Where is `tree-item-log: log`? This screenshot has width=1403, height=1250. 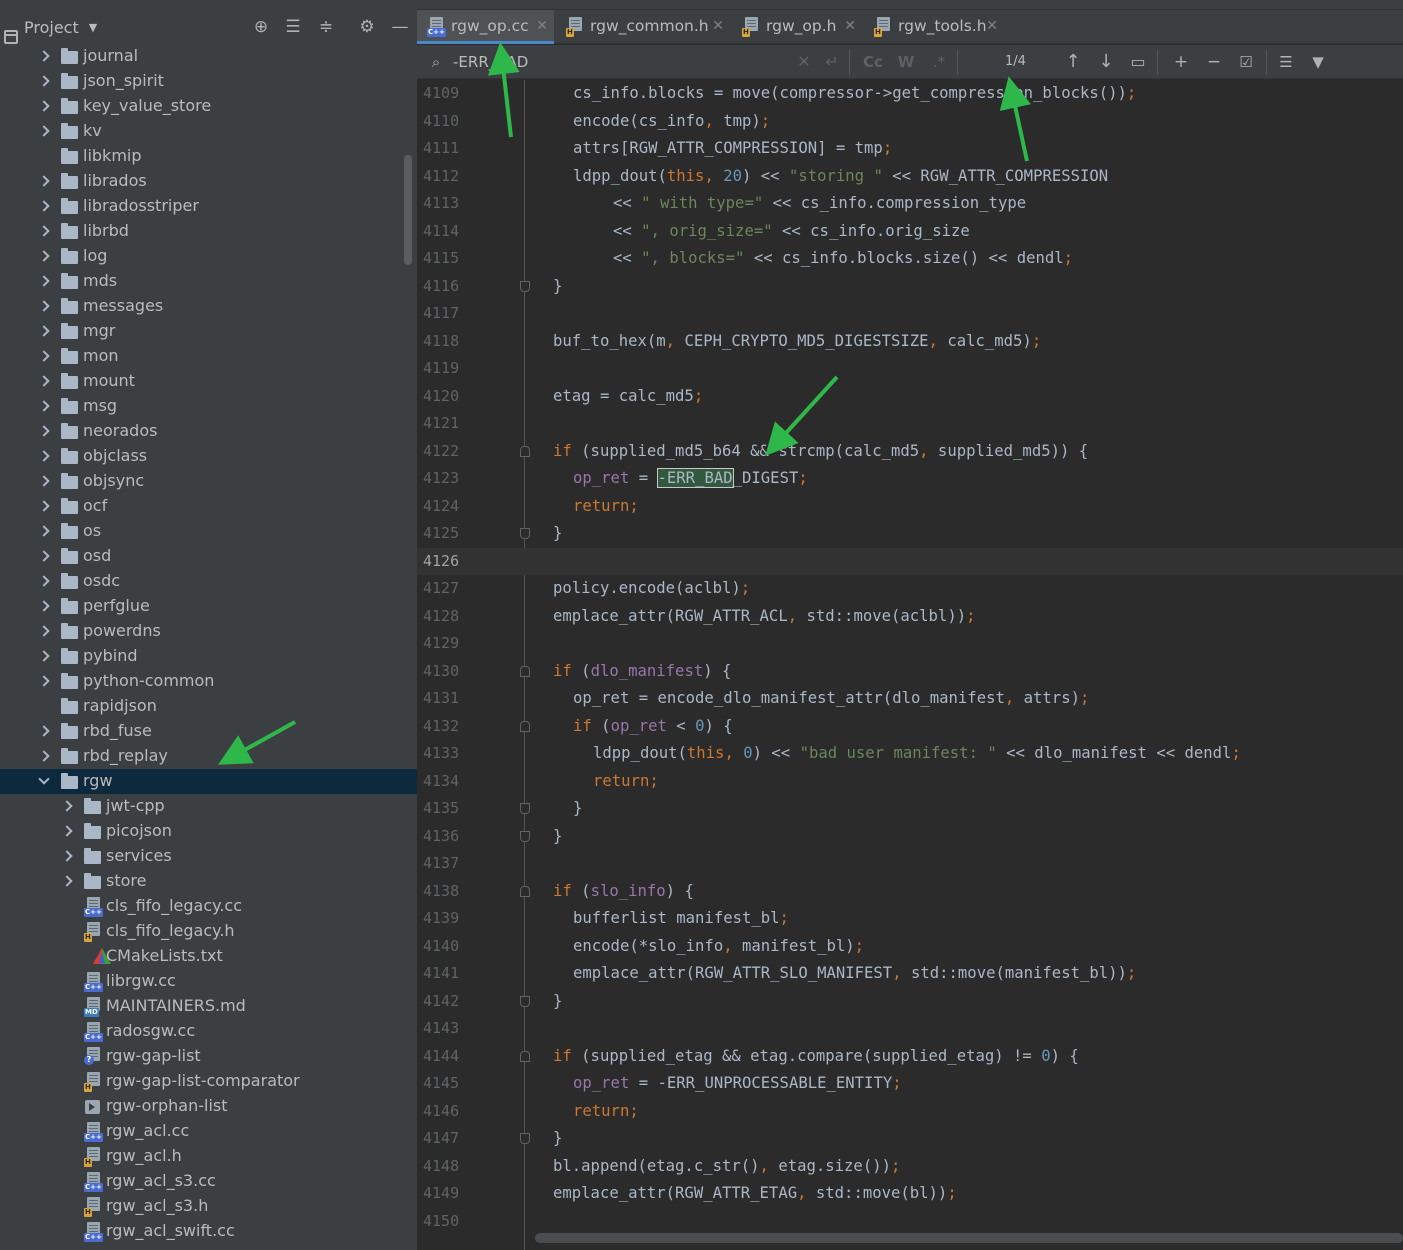
tree-item-log: log is located at coordinates (208, 256).